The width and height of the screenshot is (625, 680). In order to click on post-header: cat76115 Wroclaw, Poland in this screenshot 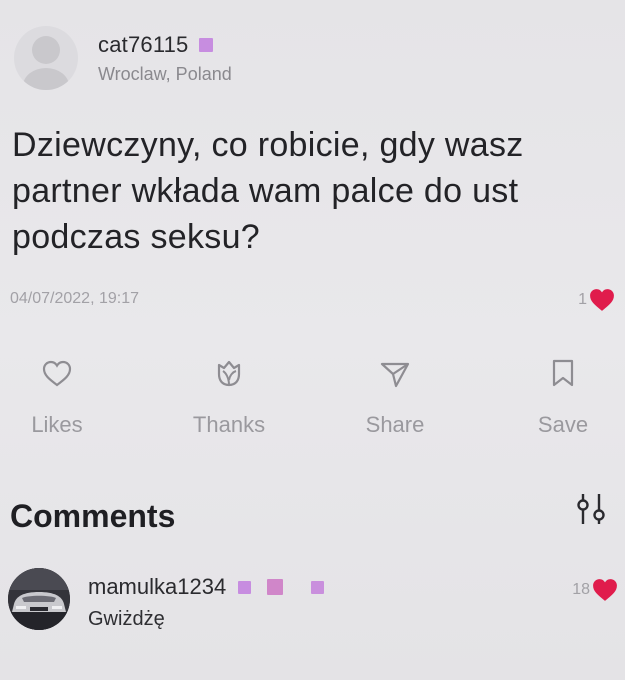, I will do `click(123, 58)`.